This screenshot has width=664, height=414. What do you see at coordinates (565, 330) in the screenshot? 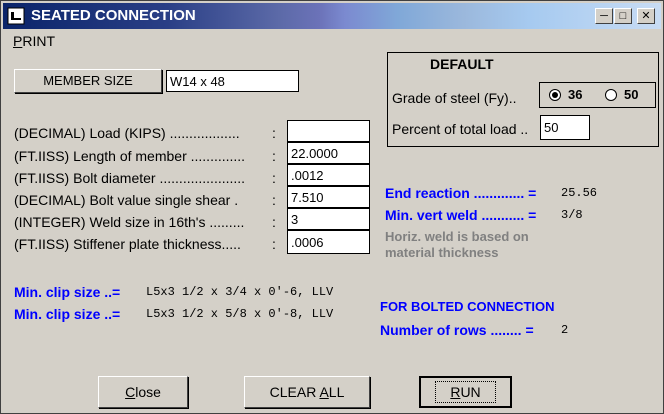
I see `rows-value: 2` at bounding box center [565, 330].